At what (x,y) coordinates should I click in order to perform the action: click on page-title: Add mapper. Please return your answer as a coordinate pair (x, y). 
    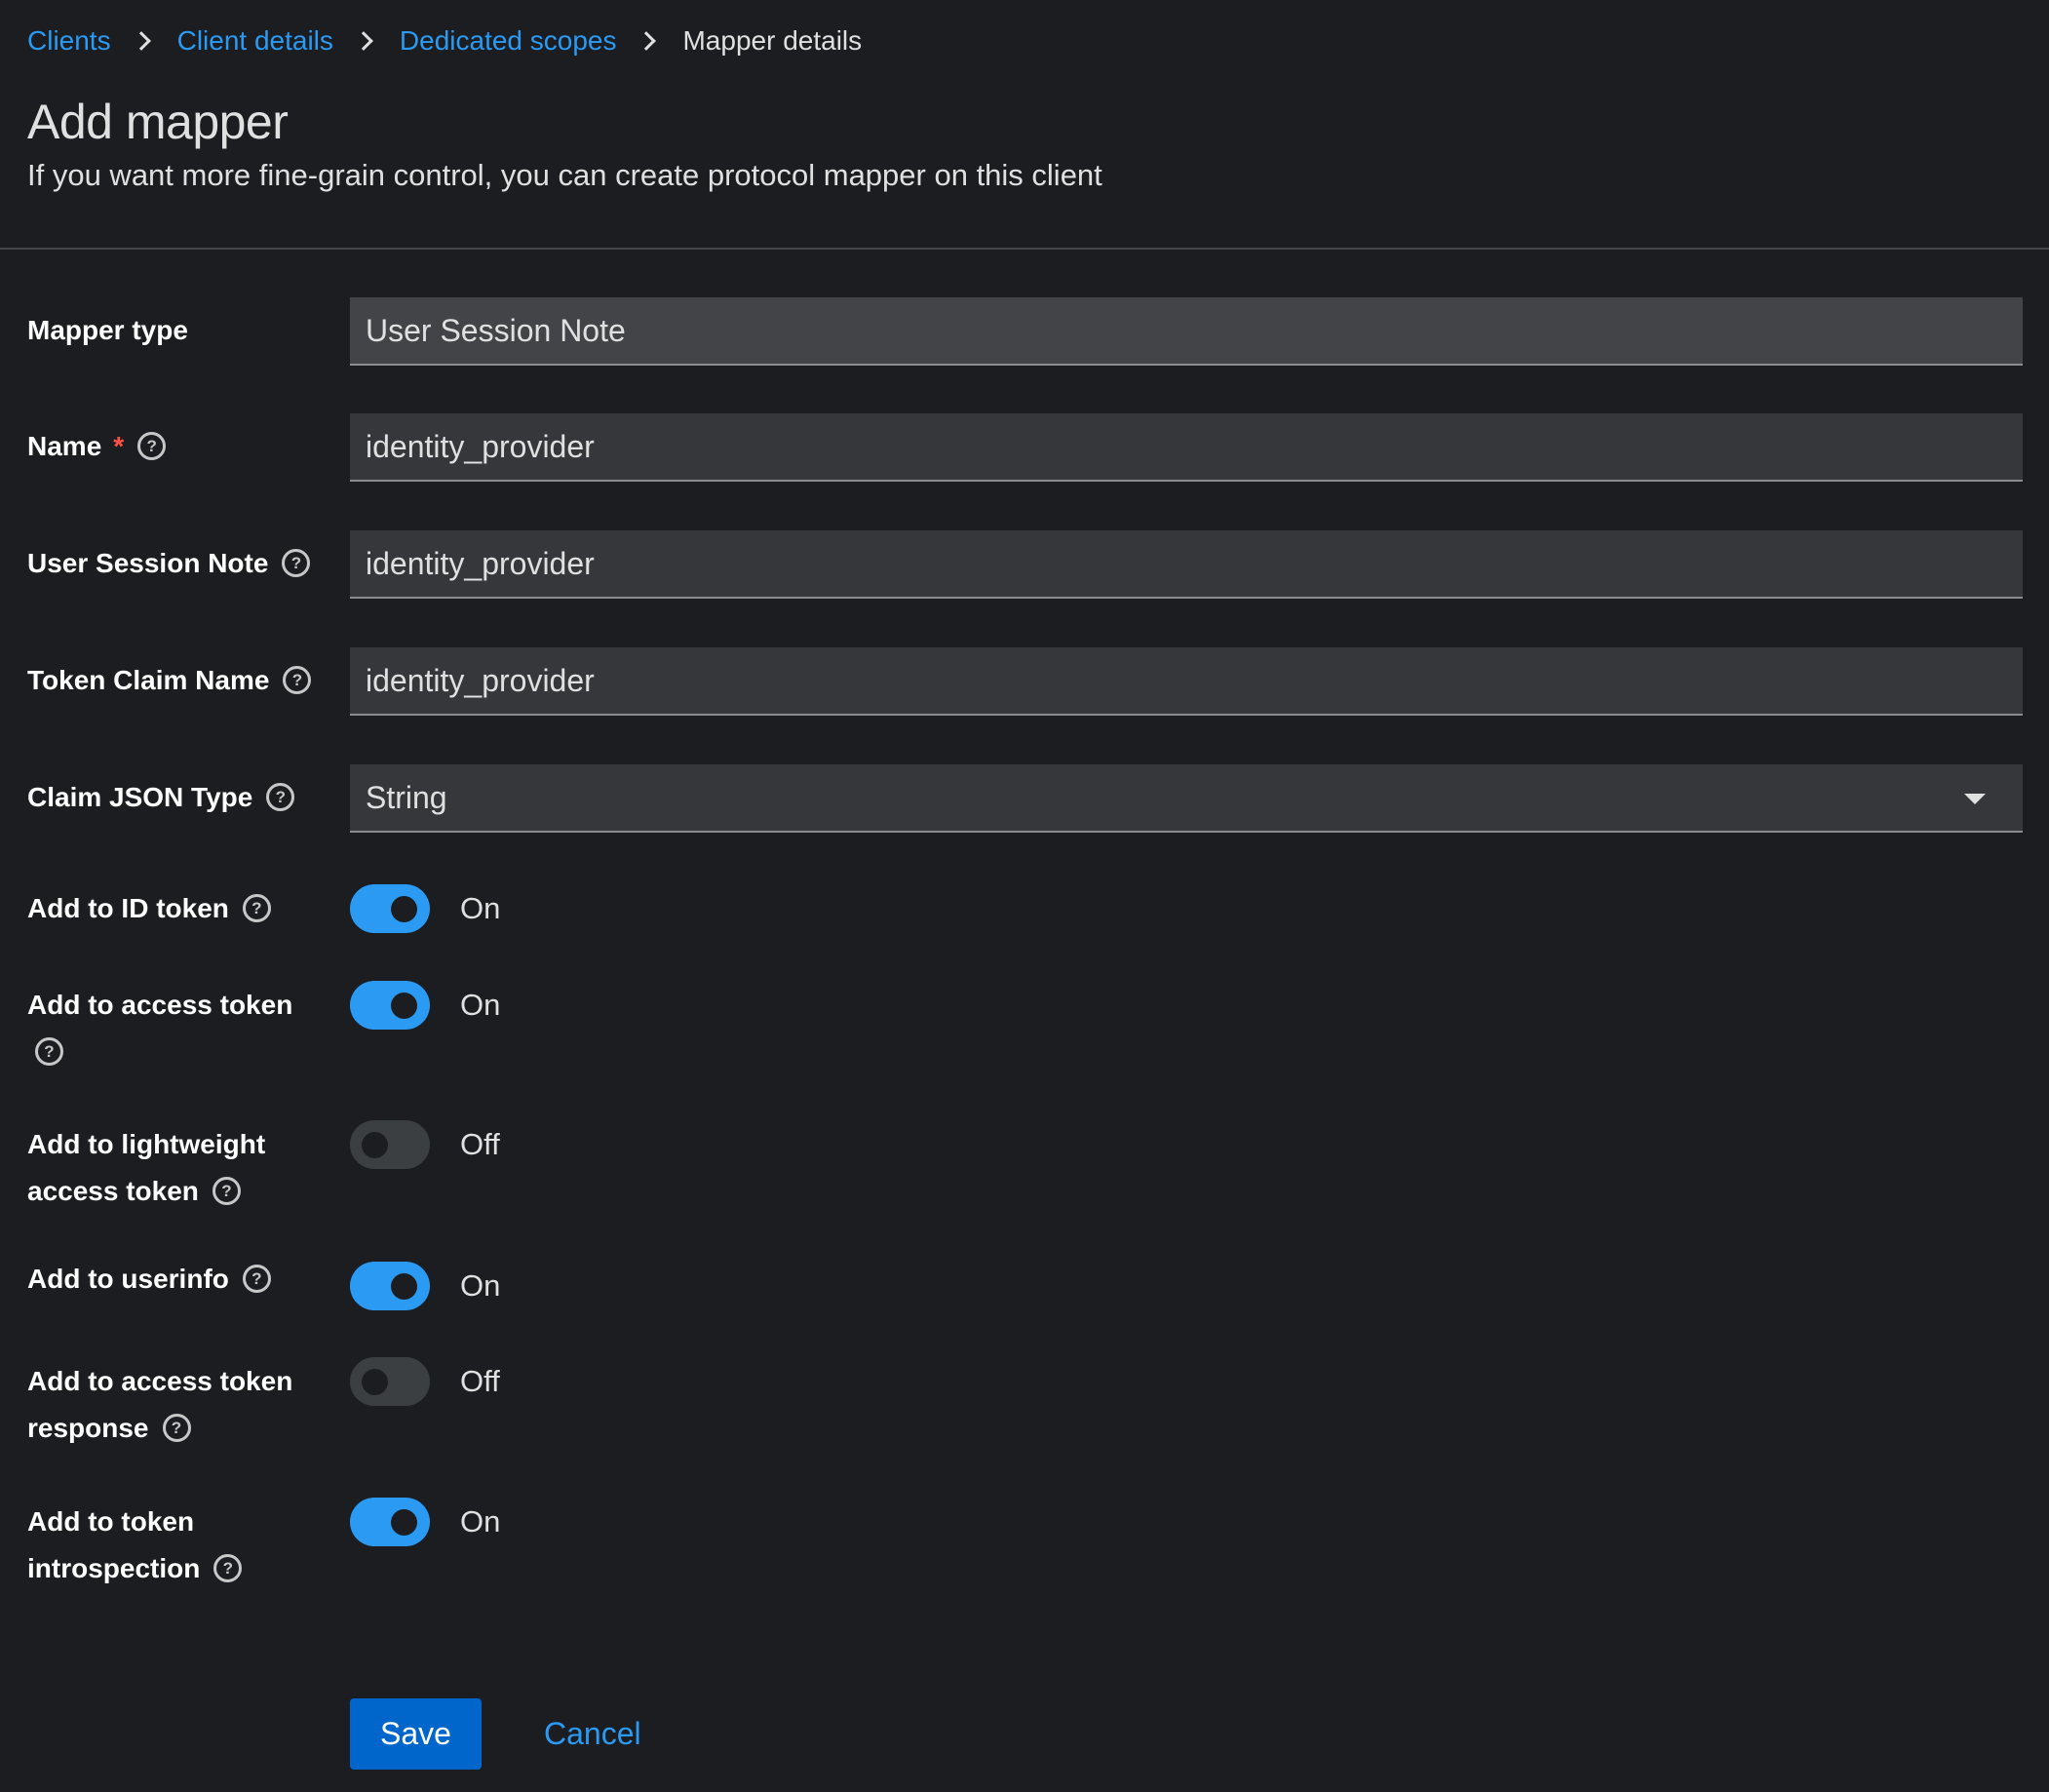
    Looking at the image, I should click on (158, 122).